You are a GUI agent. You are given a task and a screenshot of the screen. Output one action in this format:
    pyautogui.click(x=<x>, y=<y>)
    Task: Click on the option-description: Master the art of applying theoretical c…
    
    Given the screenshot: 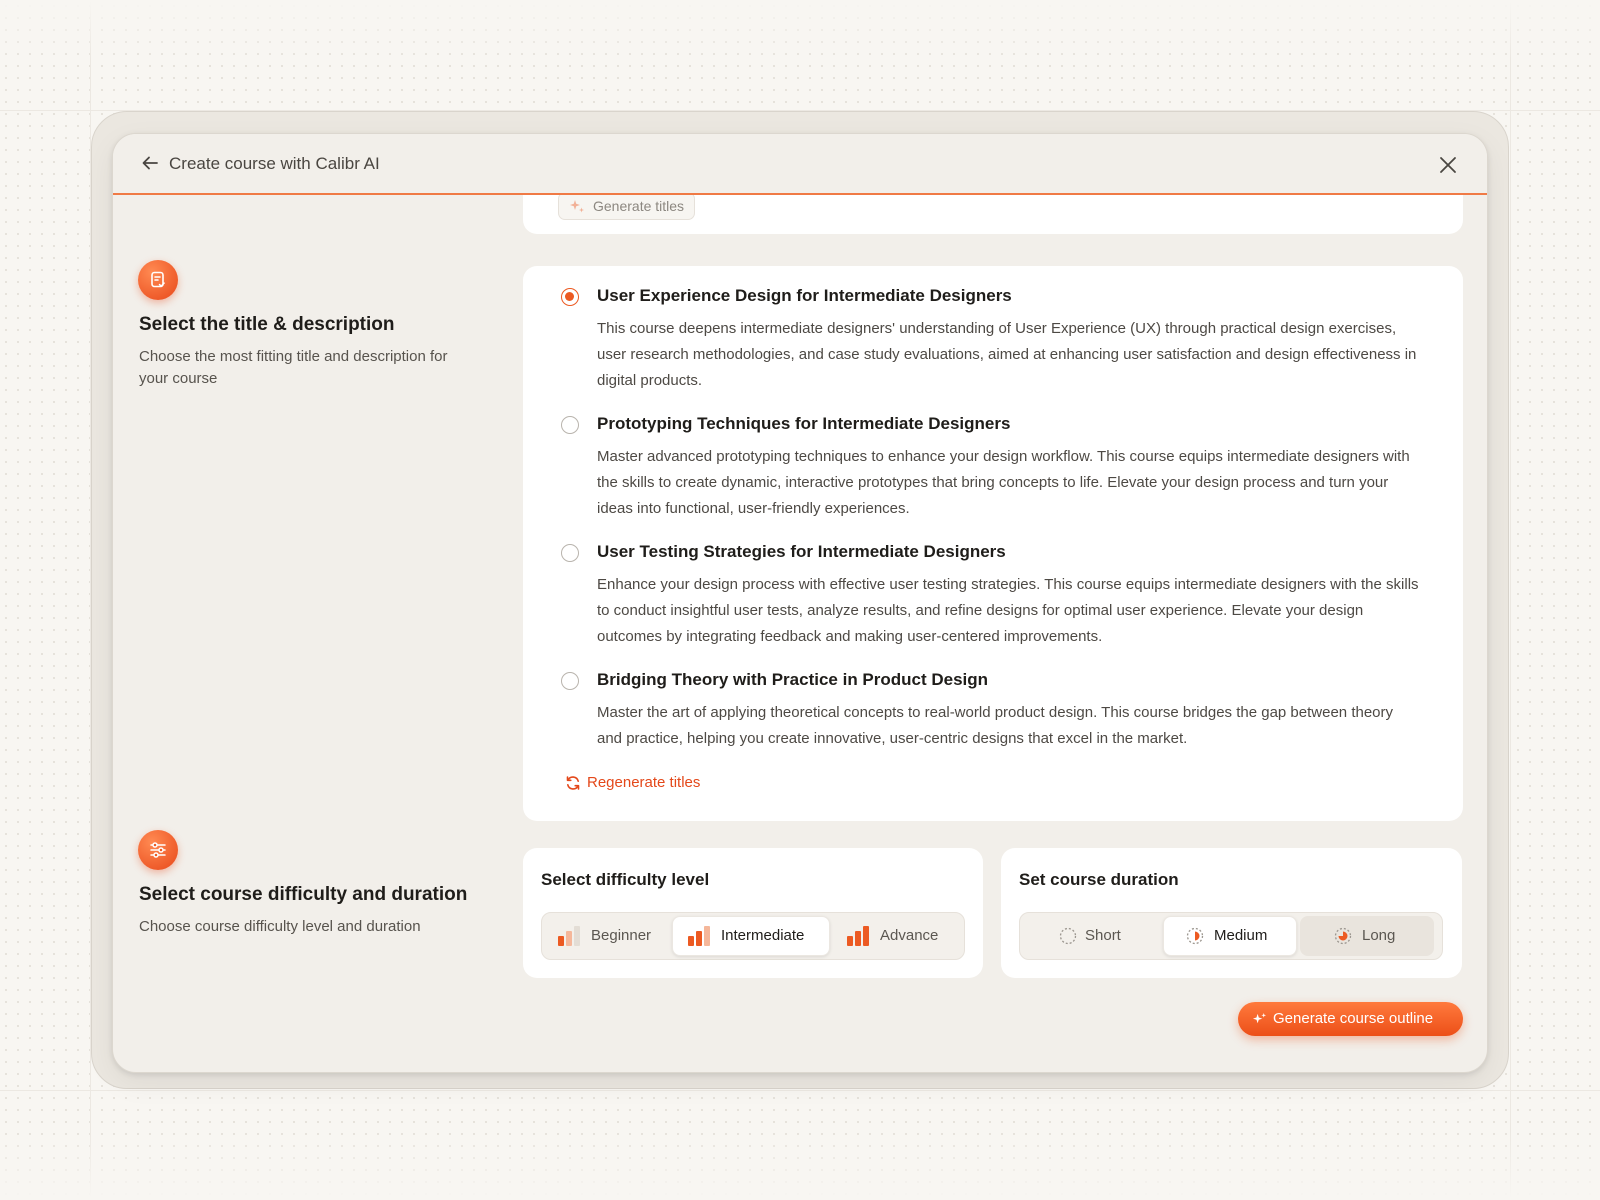 What is the action you would take?
    pyautogui.click(x=995, y=725)
    